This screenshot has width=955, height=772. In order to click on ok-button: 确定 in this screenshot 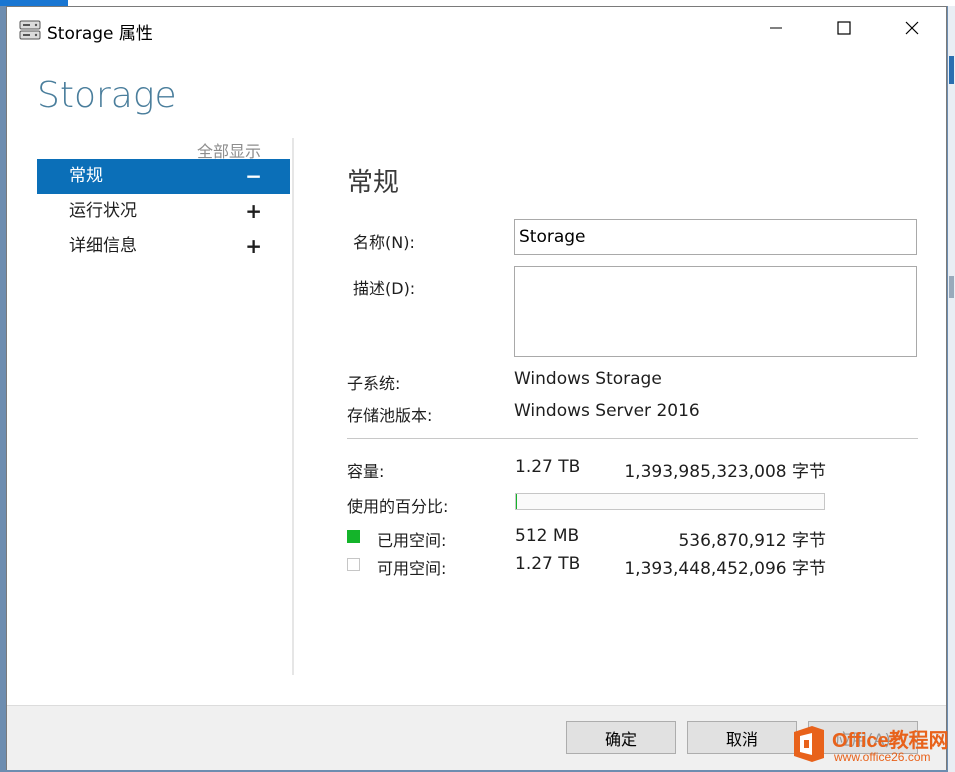, I will do `click(621, 737)`.